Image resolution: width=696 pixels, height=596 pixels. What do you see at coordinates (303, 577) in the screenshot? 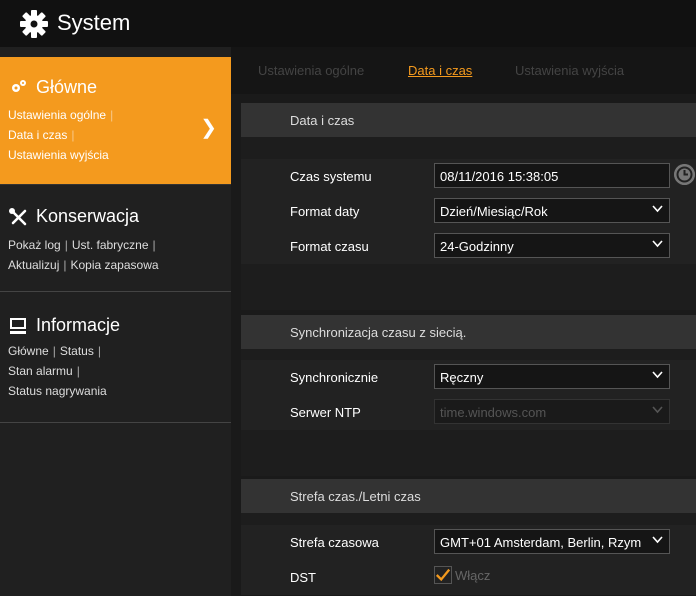
I see `label-dst: DST` at bounding box center [303, 577].